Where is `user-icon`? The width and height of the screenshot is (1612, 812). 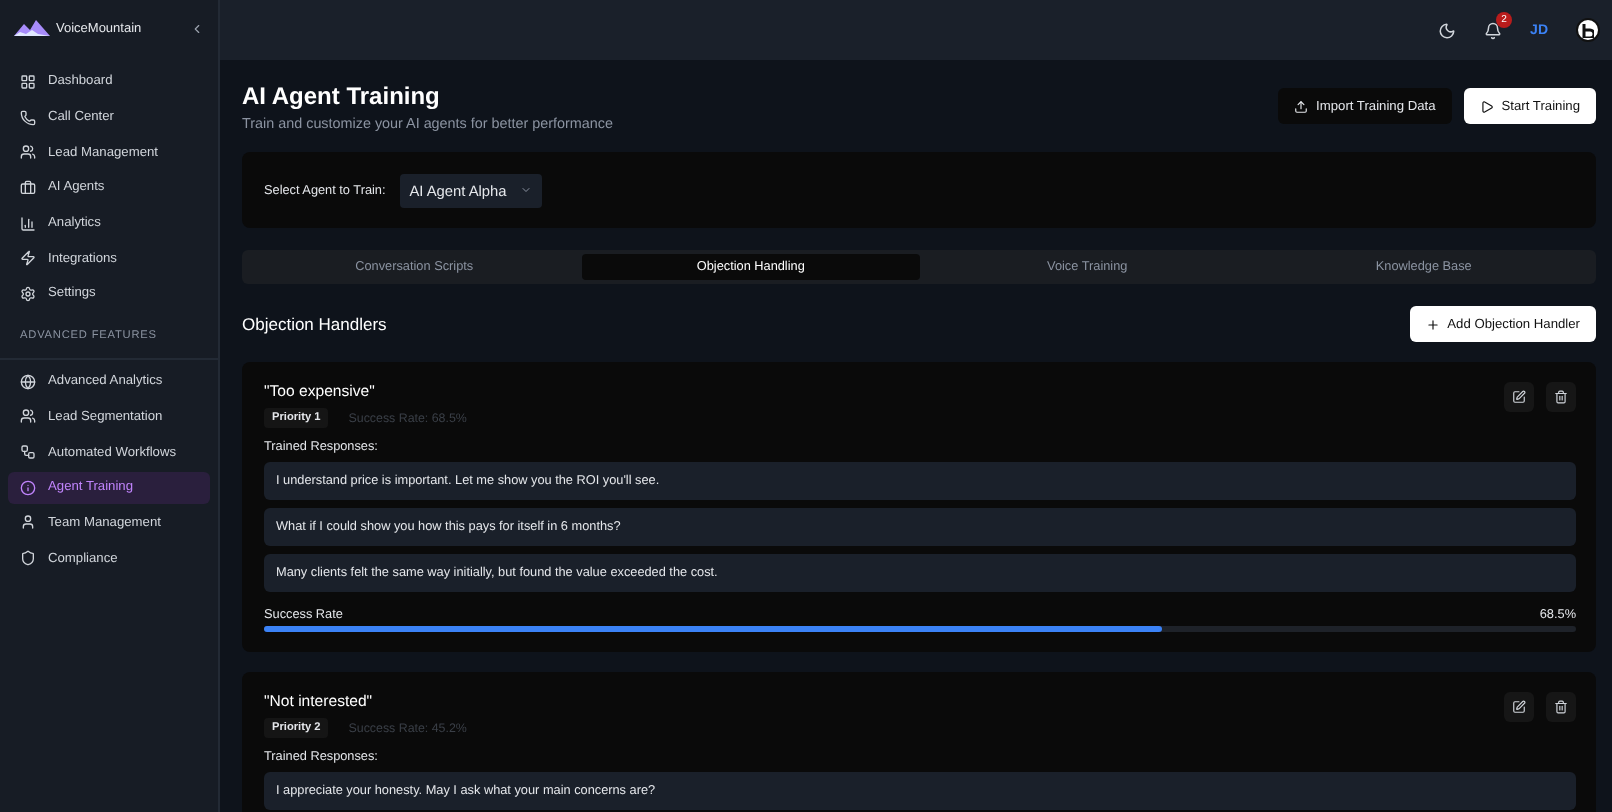 user-icon is located at coordinates (28, 522).